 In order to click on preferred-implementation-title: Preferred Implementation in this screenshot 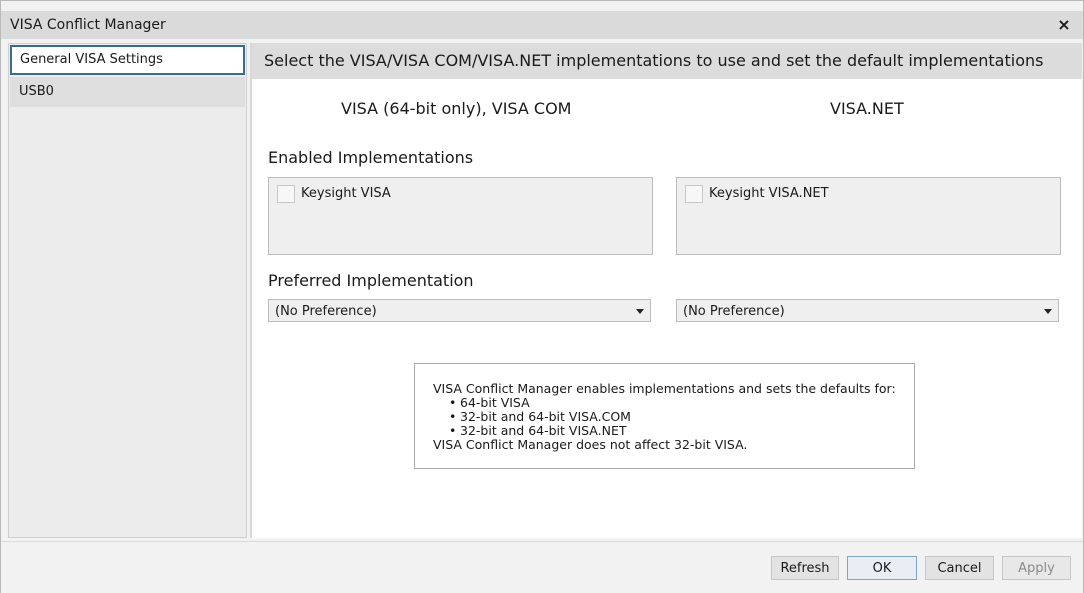, I will do `click(371, 280)`.